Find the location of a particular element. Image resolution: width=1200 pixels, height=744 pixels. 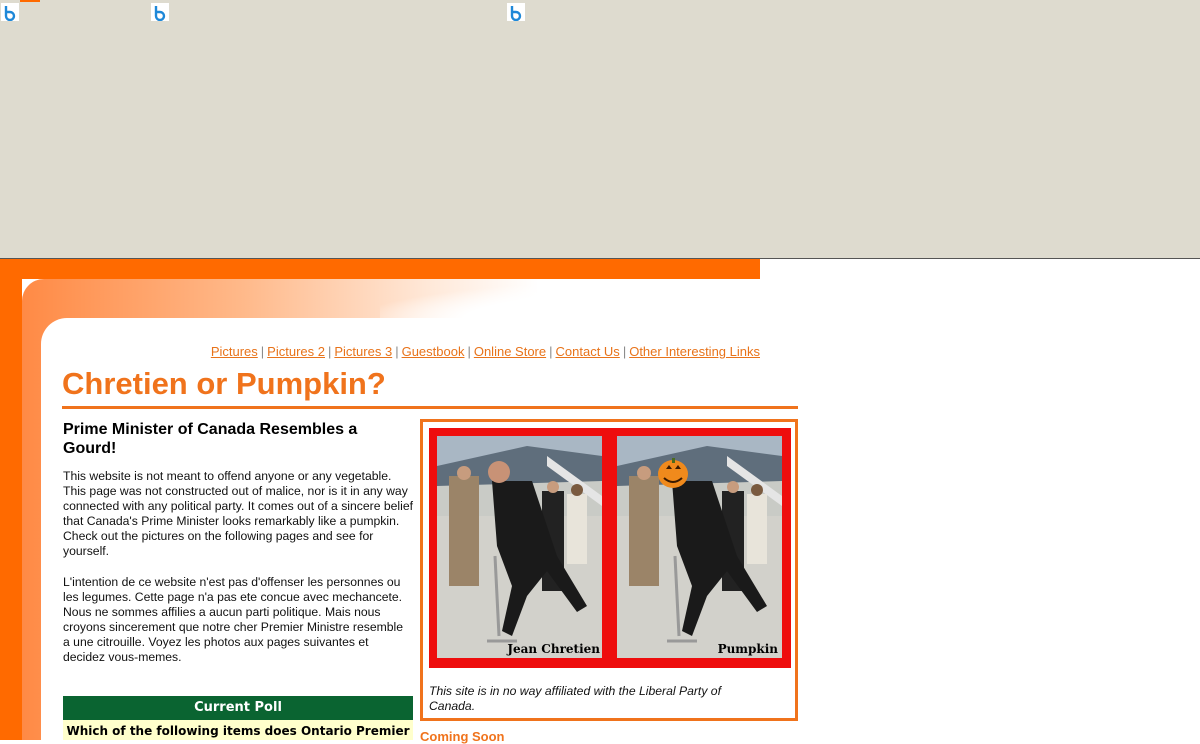

ad-accent-bar is located at coordinates (30, 1).